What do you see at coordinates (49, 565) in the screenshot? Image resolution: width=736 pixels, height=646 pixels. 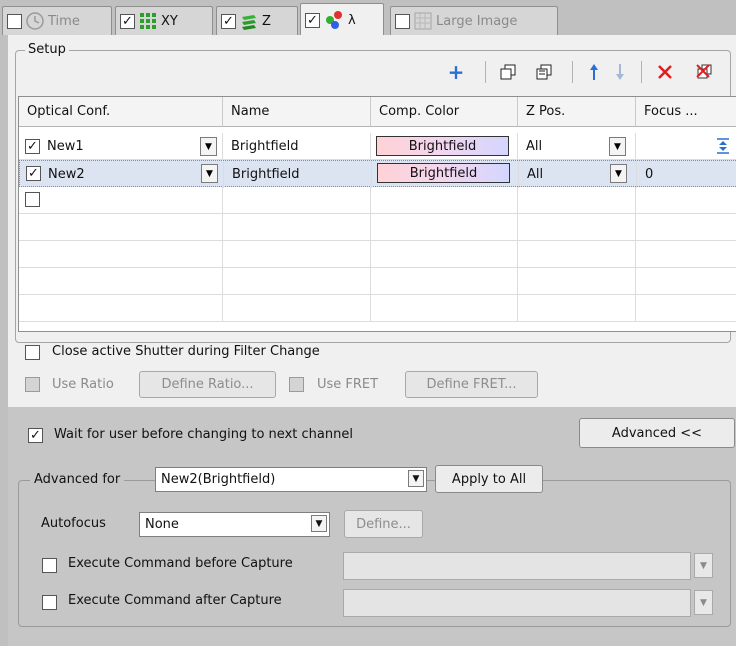 I see `exec-before-checkbox` at bounding box center [49, 565].